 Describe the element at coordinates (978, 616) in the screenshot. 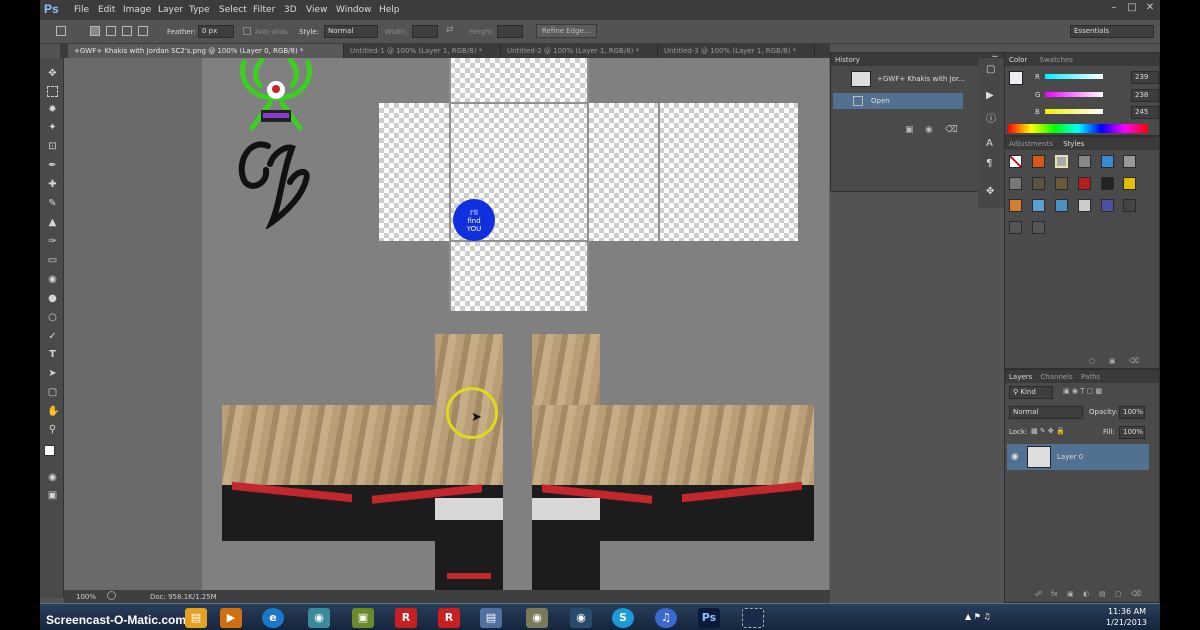

I see `tray-icons: ▲ ⚑ ♫` at that location.